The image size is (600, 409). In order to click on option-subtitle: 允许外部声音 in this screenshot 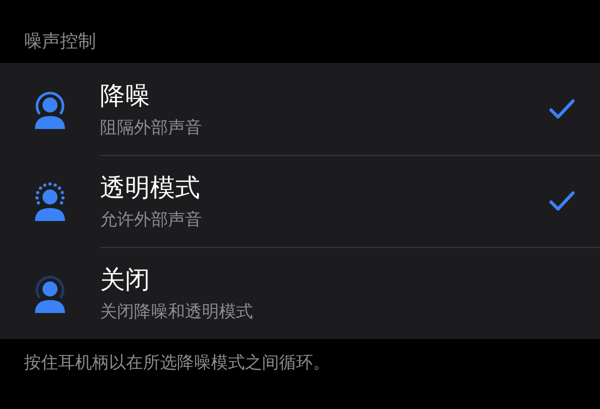, I will do `click(151, 219)`.